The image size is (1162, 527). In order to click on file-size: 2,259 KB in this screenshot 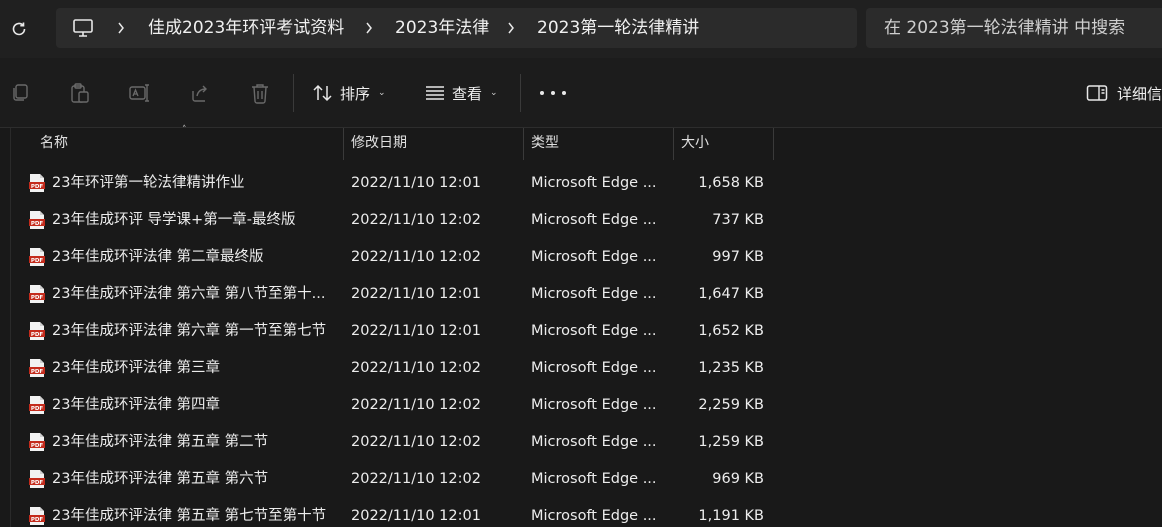, I will do `click(731, 405)`.